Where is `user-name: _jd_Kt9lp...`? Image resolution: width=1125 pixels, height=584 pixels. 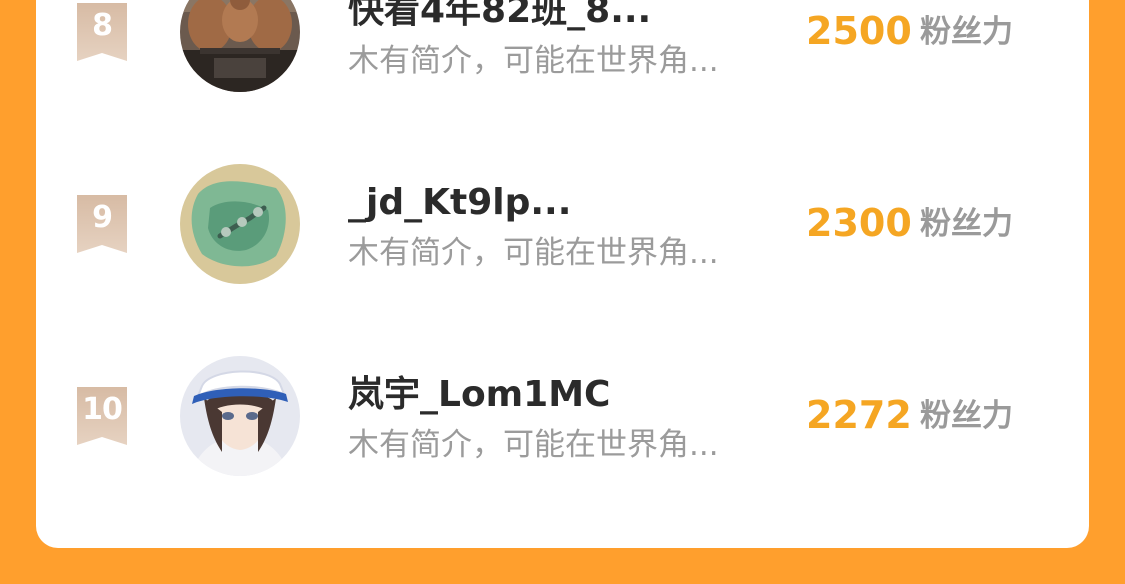
user-name: _jd_Kt9lp... is located at coordinates (460, 202).